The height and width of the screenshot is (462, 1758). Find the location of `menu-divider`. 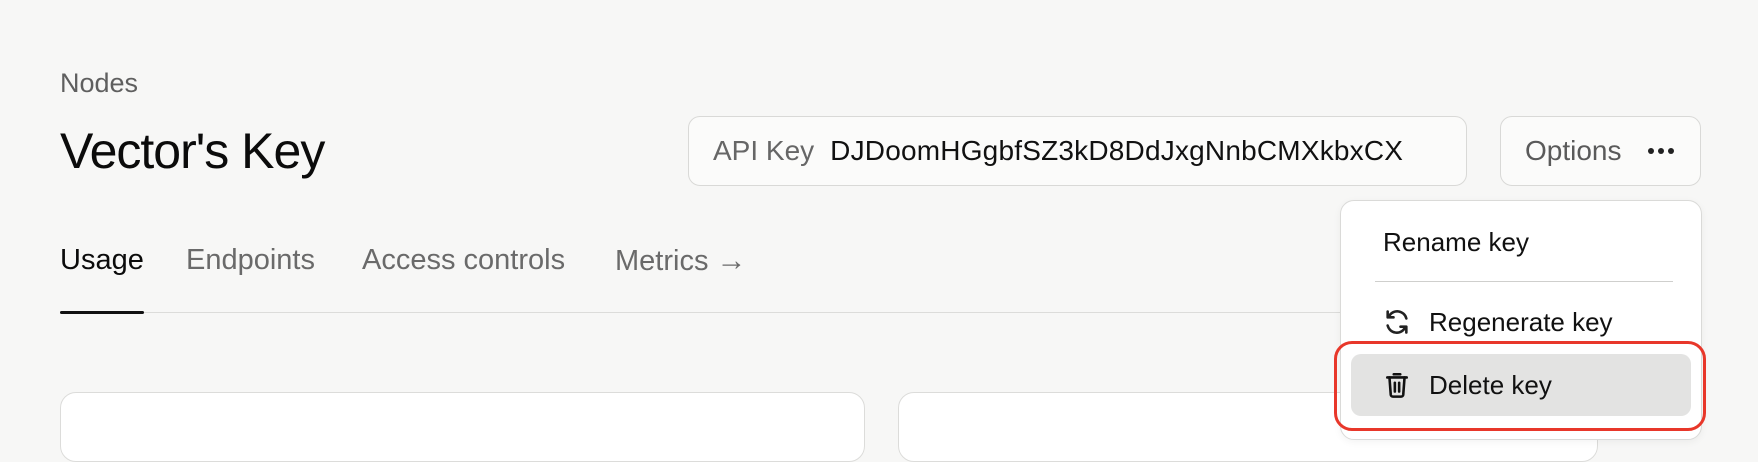

menu-divider is located at coordinates (1524, 281).